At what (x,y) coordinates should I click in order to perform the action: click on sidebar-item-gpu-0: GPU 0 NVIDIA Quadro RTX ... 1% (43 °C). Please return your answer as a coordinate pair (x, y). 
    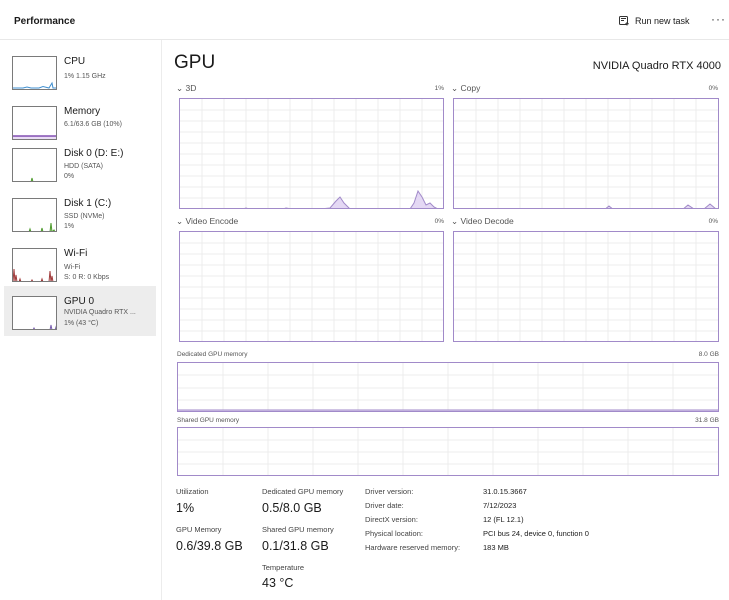
    Looking at the image, I should click on (80, 311).